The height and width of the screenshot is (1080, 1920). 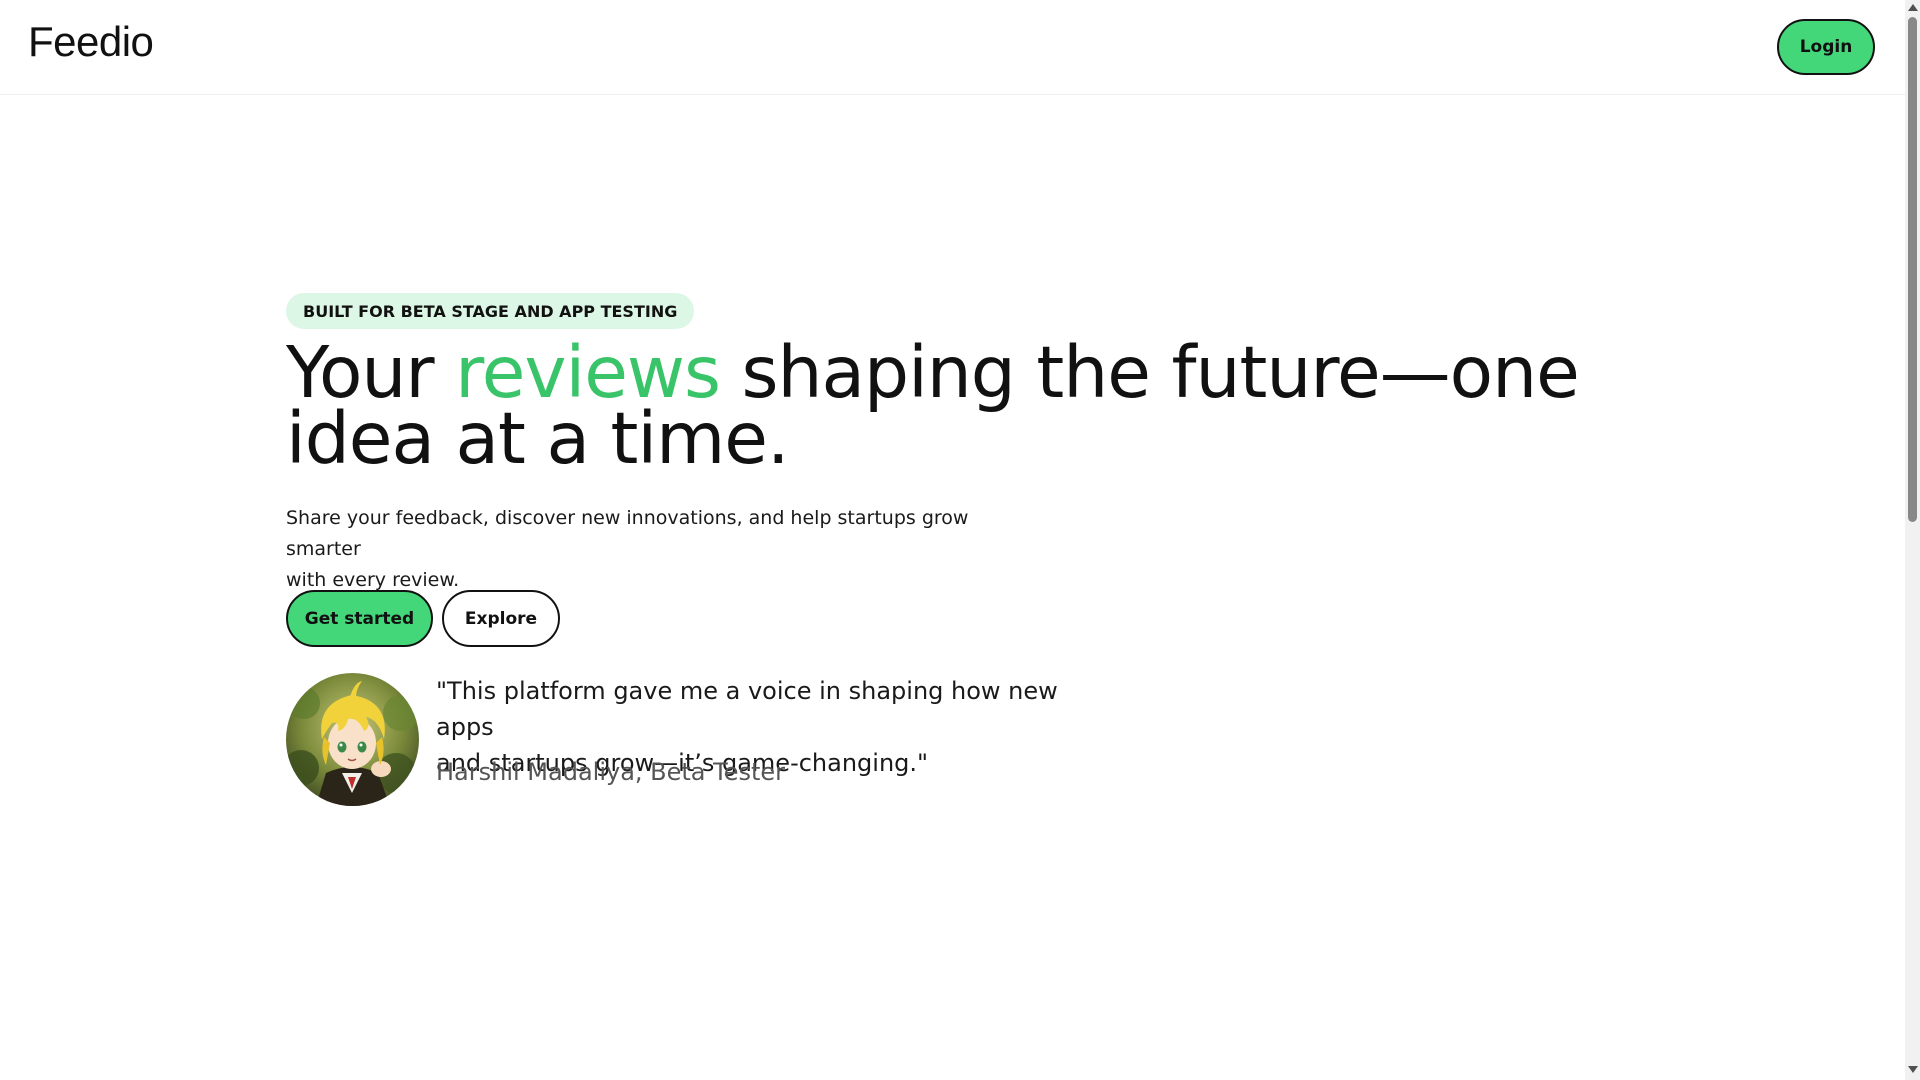 What do you see at coordinates (91, 42) in the screenshot?
I see `logo: Feedio` at bounding box center [91, 42].